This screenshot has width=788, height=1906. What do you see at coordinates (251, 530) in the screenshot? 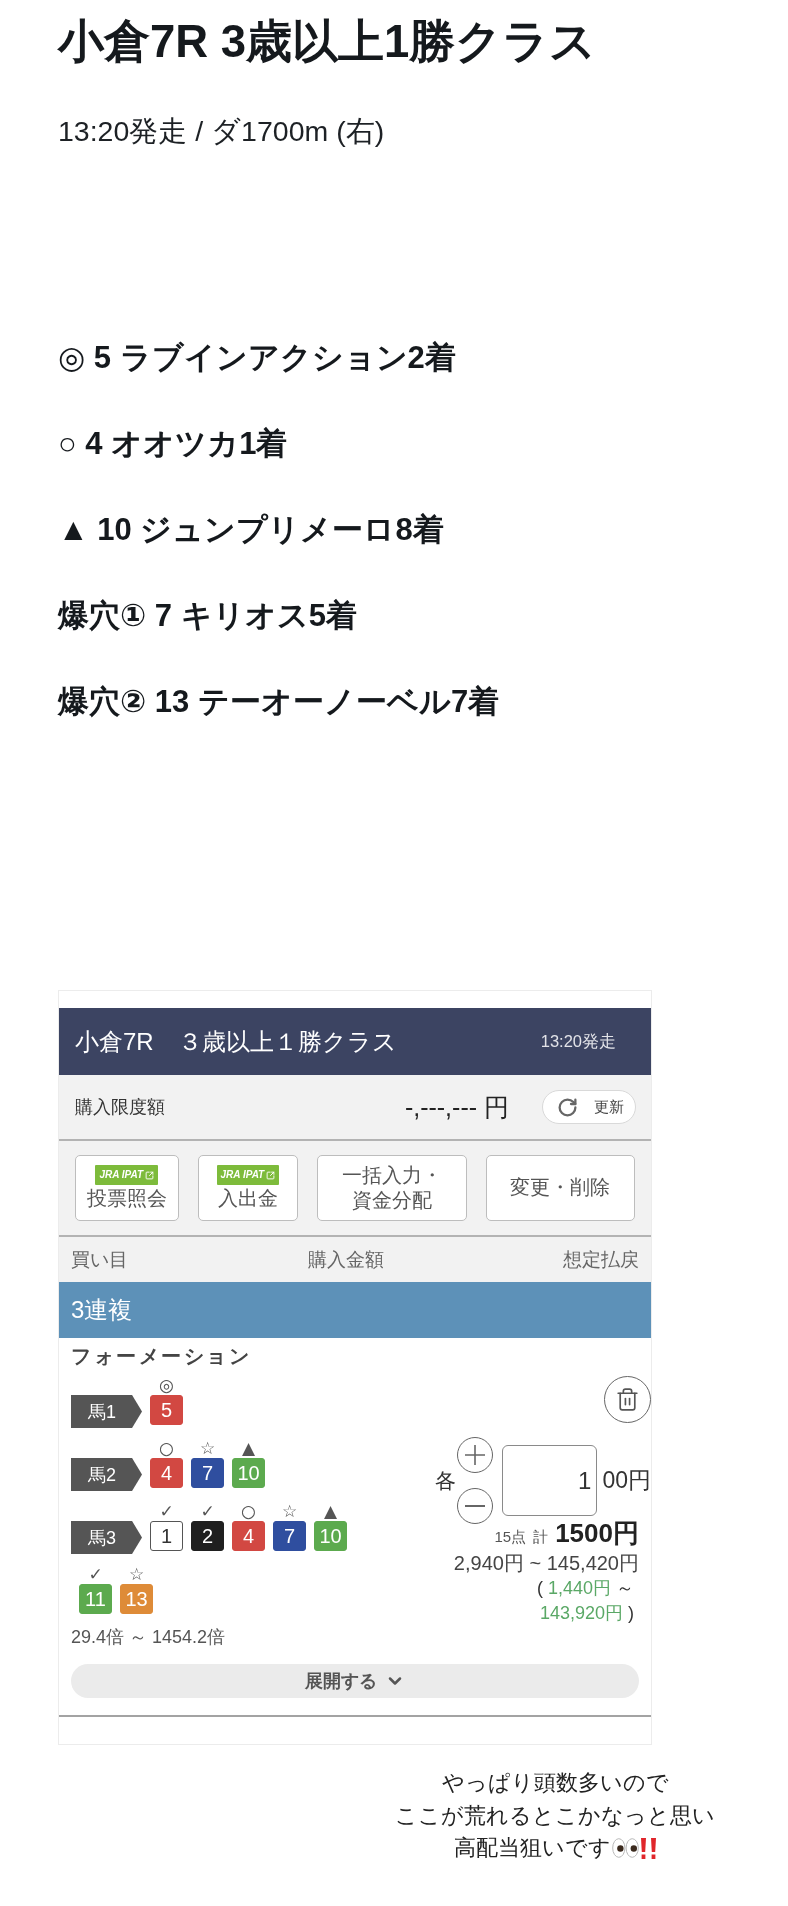
I see `pick-line: ▲ 10 ジュンプリメーロ8着` at bounding box center [251, 530].